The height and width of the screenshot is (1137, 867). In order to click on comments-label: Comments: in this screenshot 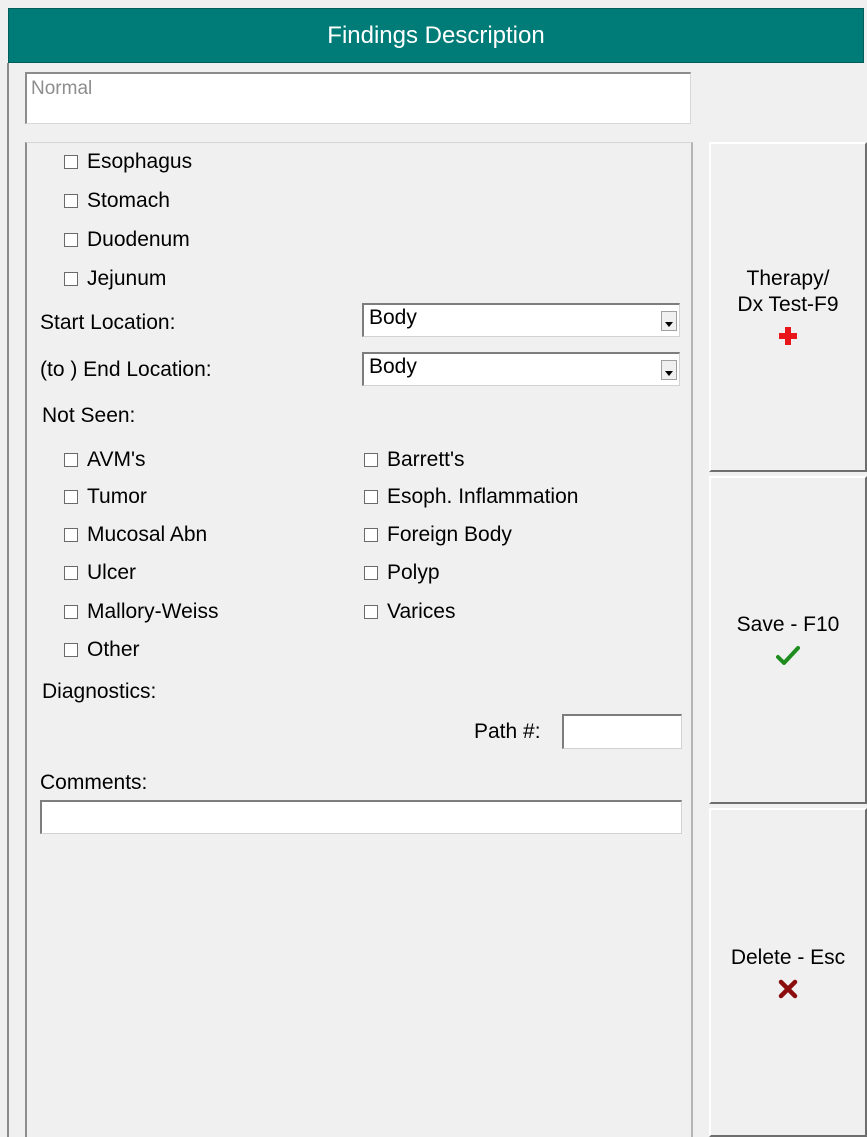, I will do `click(94, 782)`.